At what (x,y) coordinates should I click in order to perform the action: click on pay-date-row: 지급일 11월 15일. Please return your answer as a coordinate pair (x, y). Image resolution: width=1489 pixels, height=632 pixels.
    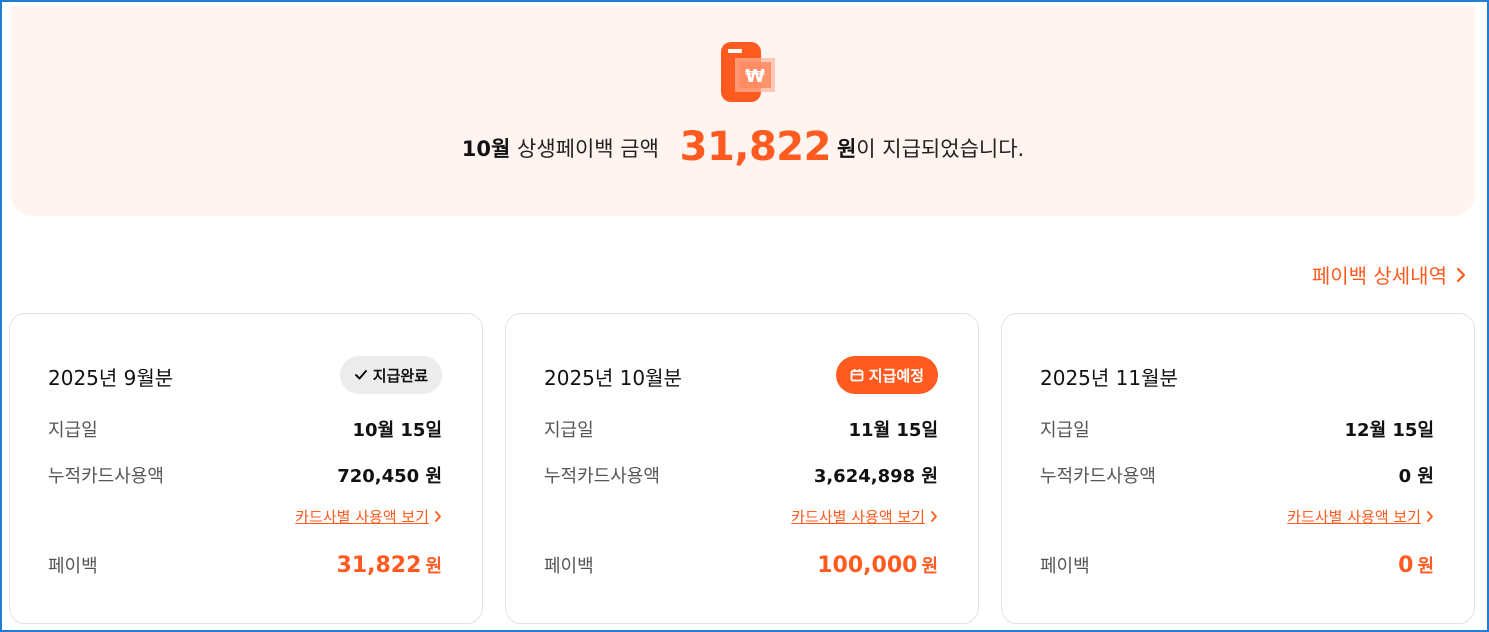
    Looking at the image, I should click on (741, 429).